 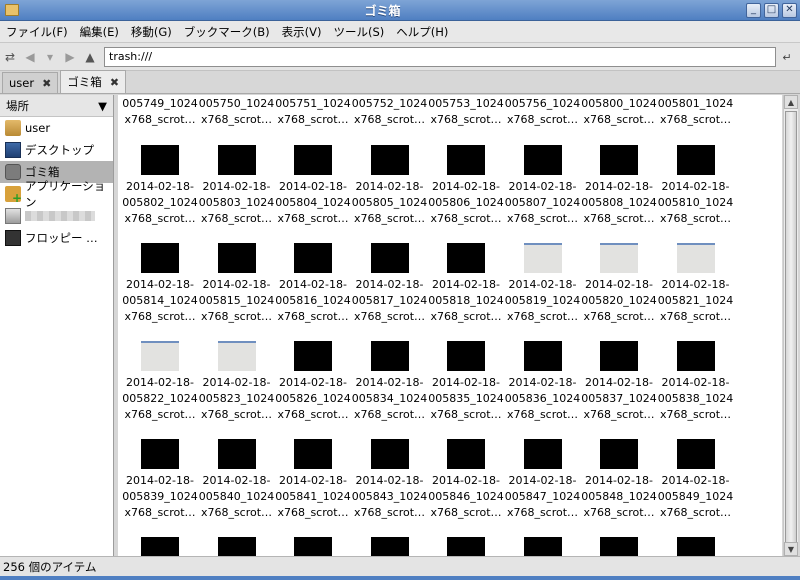 What do you see at coordinates (466, 300) in the screenshot?
I see `file-name-line: 005818_1024` at bounding box center [466, 300].